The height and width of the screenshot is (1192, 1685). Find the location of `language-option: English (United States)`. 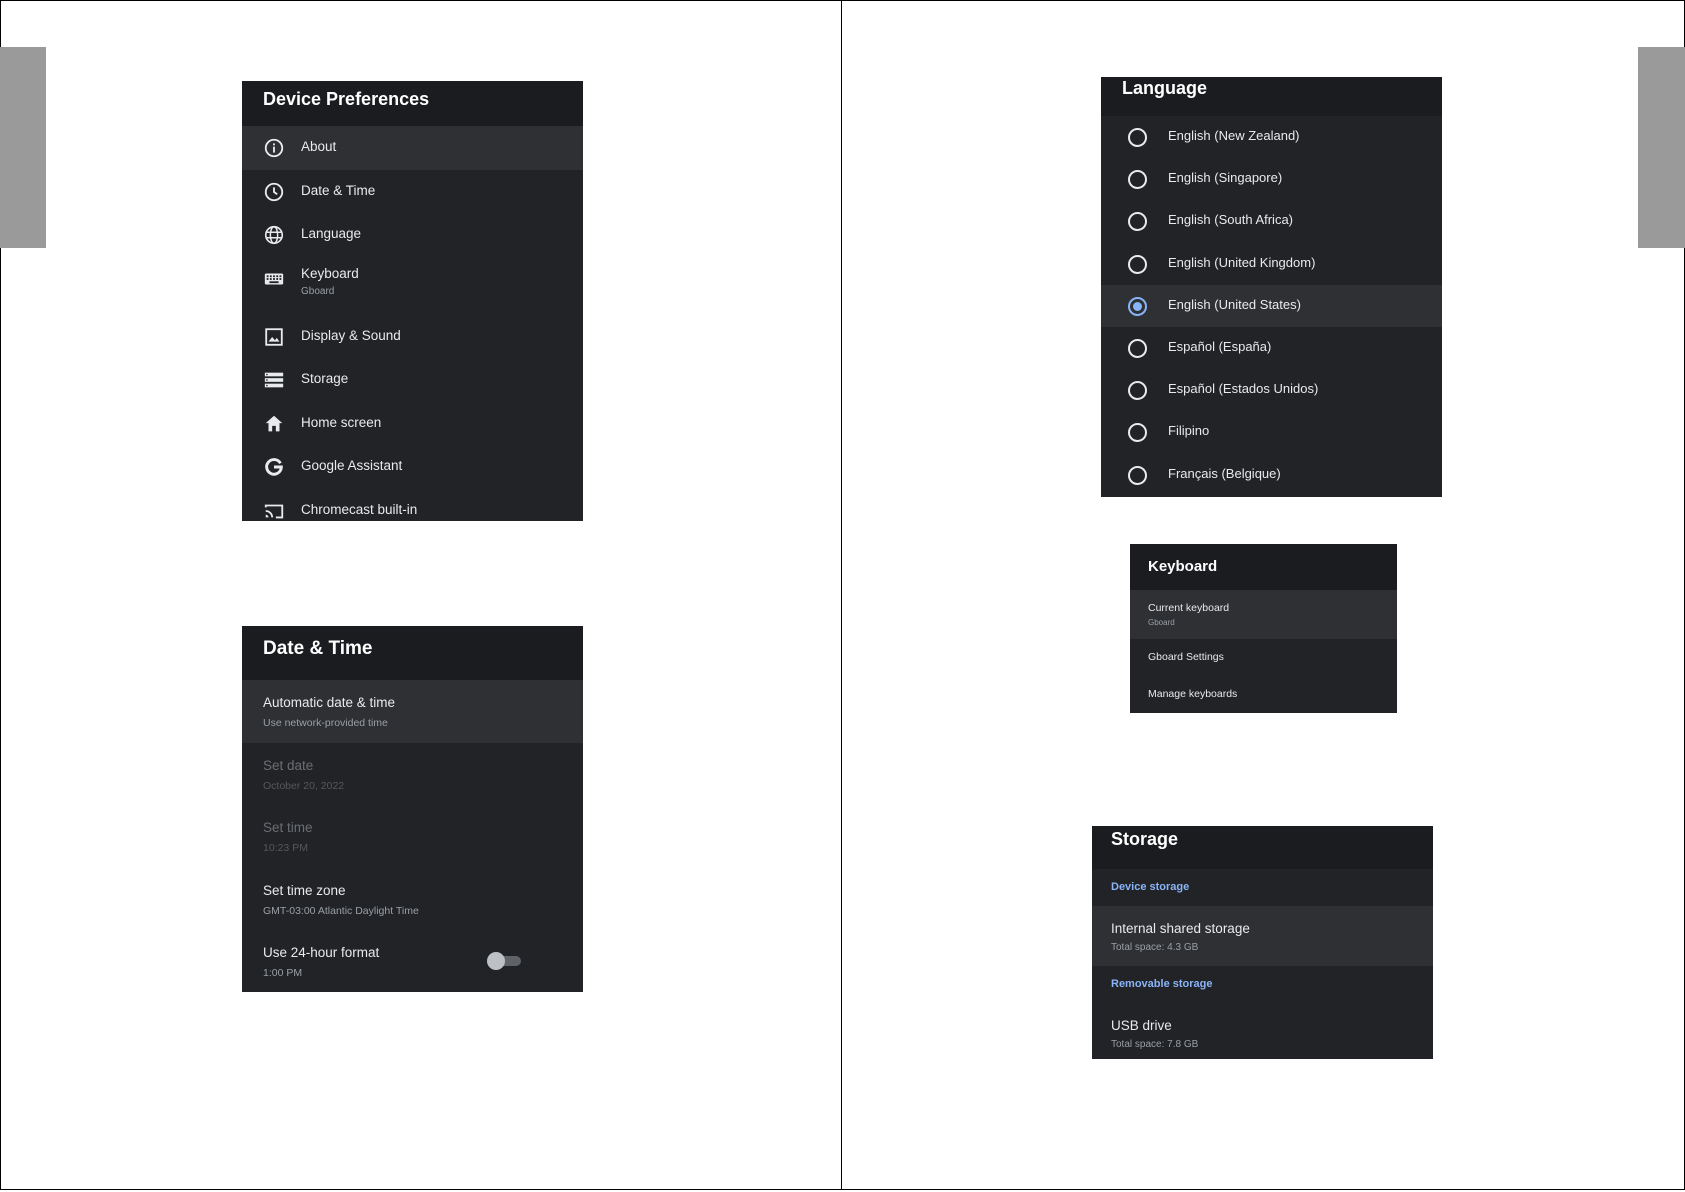

language-option: English (United States) is located at coordinates (1271, 305).